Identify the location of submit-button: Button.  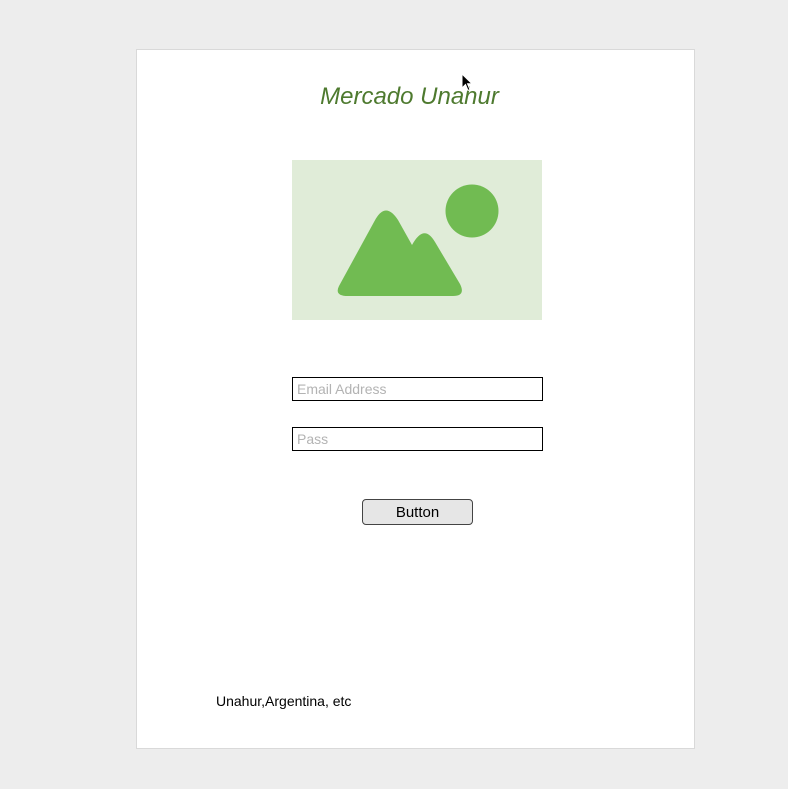
(417, 512).